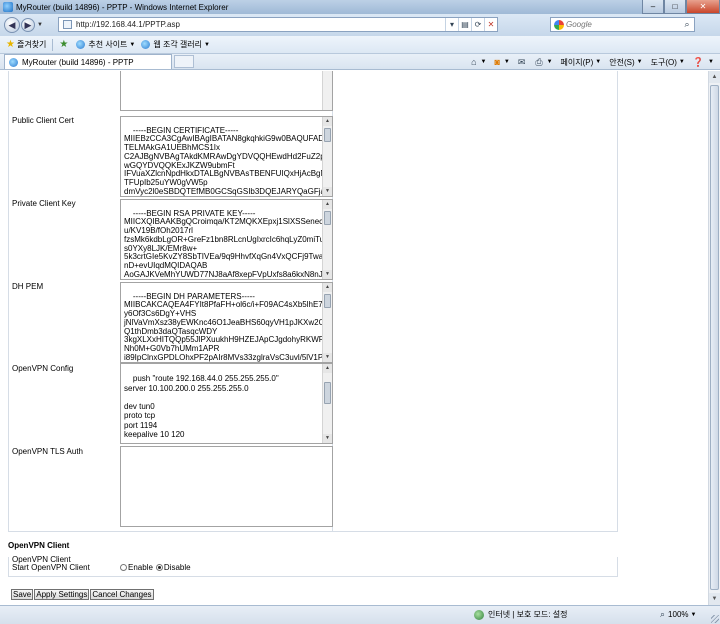 The image size is (720, 624). I want to click on page-menu-label: 페이지(P), so click(577, 62).